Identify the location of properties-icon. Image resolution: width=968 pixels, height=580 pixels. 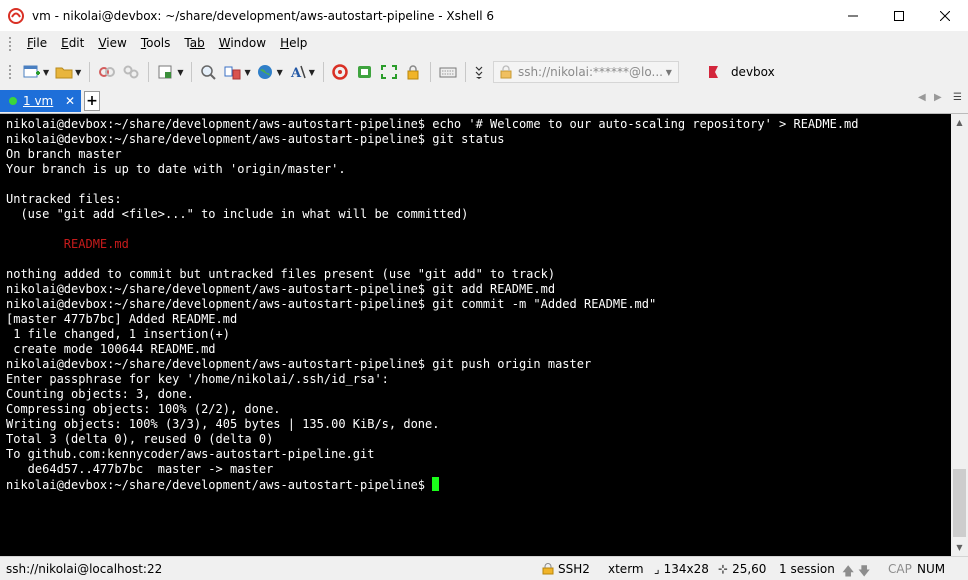
(165, 72).